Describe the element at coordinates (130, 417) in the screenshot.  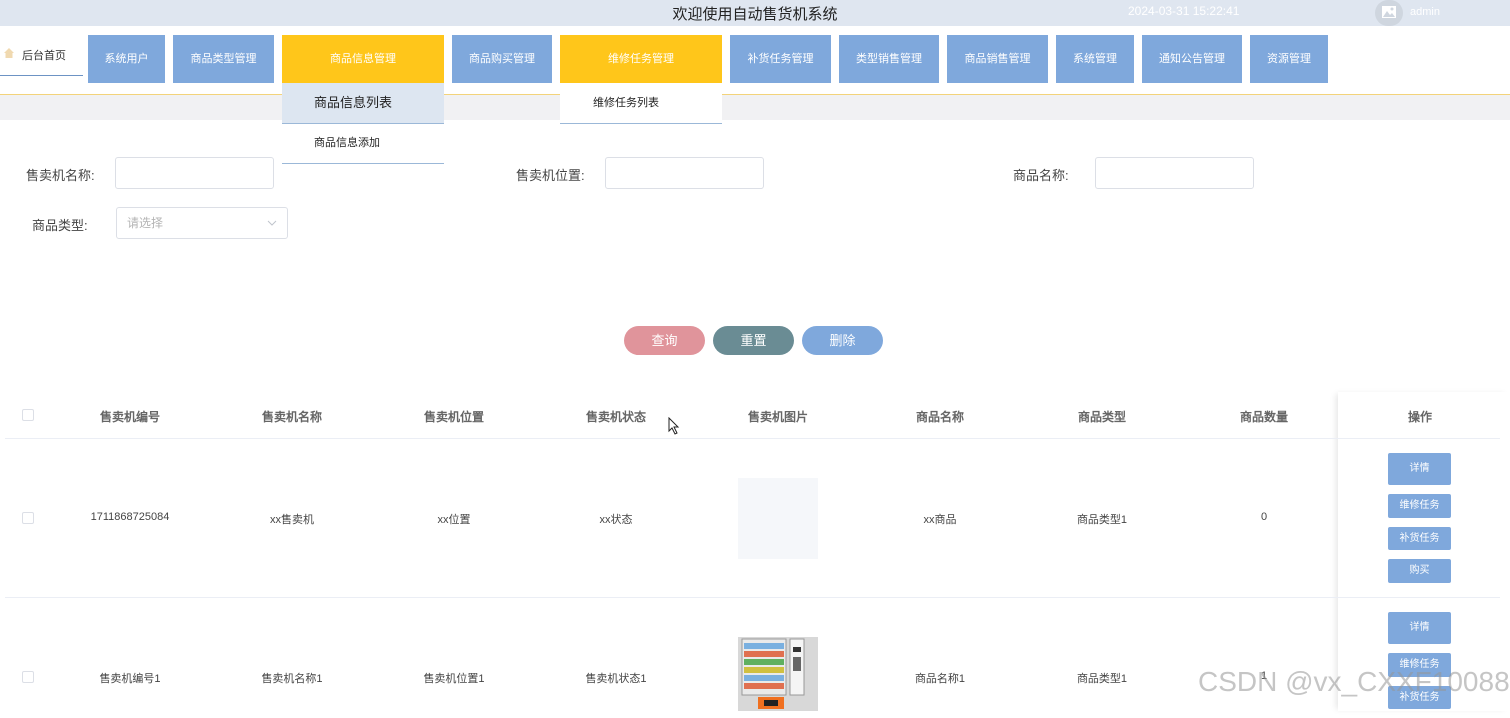
I see `col-machine-no: 售卖机编号` at that location.